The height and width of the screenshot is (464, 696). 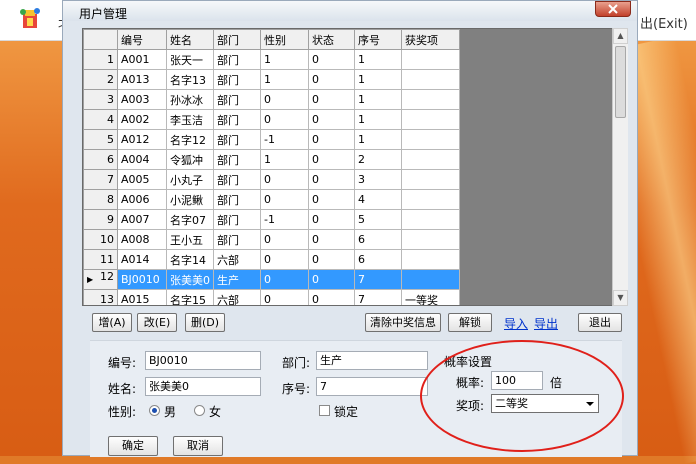 I want to click on table-cell-id: A002, so click(x=142, y=119).